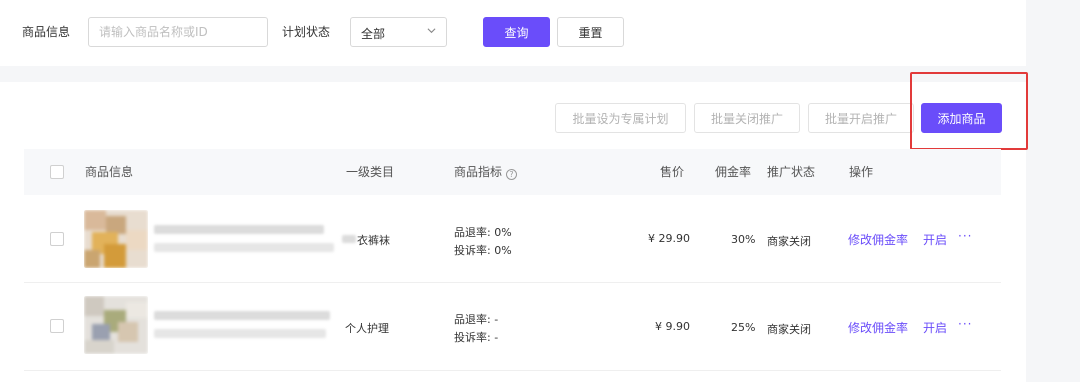  I want to click on search-input, so click(178, 32).